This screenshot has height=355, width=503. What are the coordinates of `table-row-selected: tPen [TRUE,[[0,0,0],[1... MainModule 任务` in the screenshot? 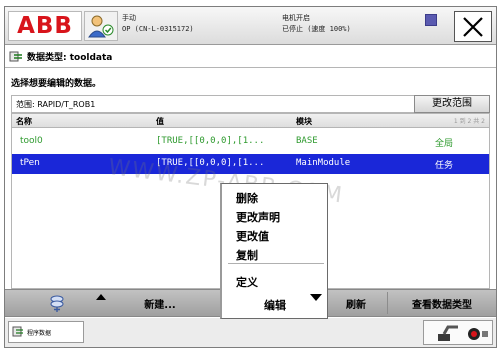 It's located at (250, 164).